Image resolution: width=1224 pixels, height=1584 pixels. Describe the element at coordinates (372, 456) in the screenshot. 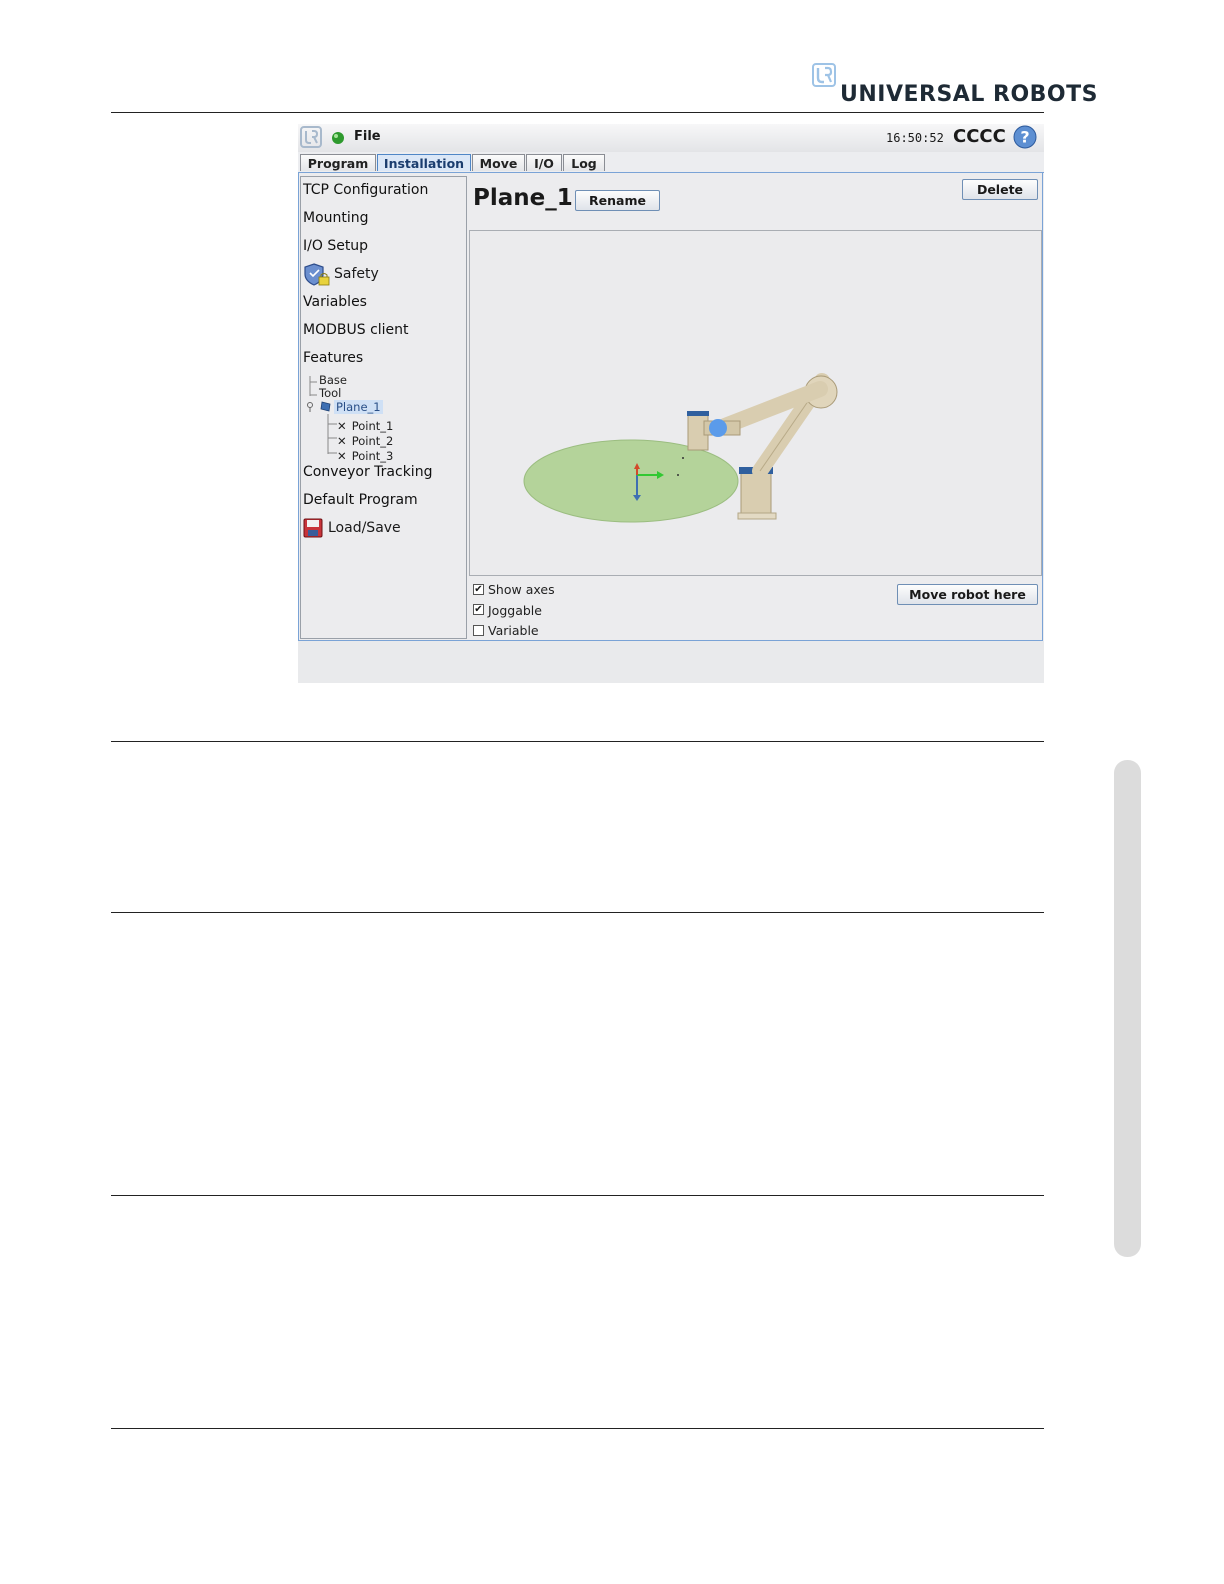

I see `tree-point-label: Point_3` at that location.